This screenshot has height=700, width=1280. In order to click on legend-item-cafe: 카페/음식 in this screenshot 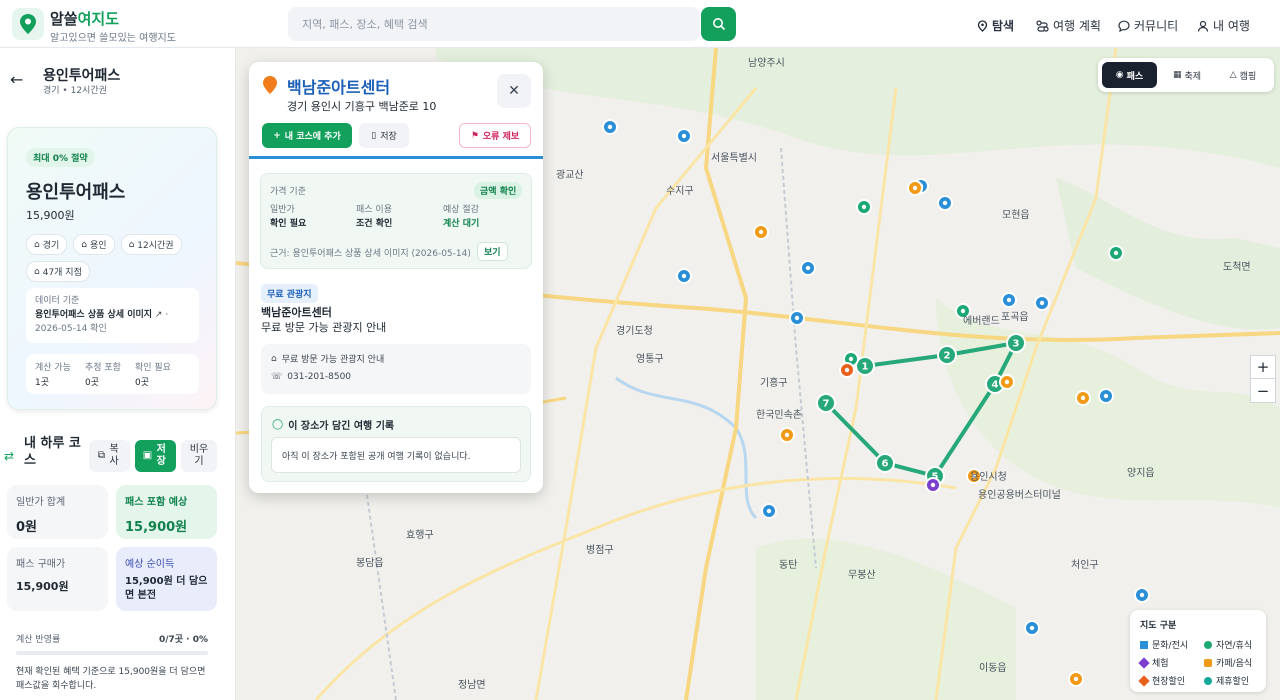, I will do `click(1228, 662)`.